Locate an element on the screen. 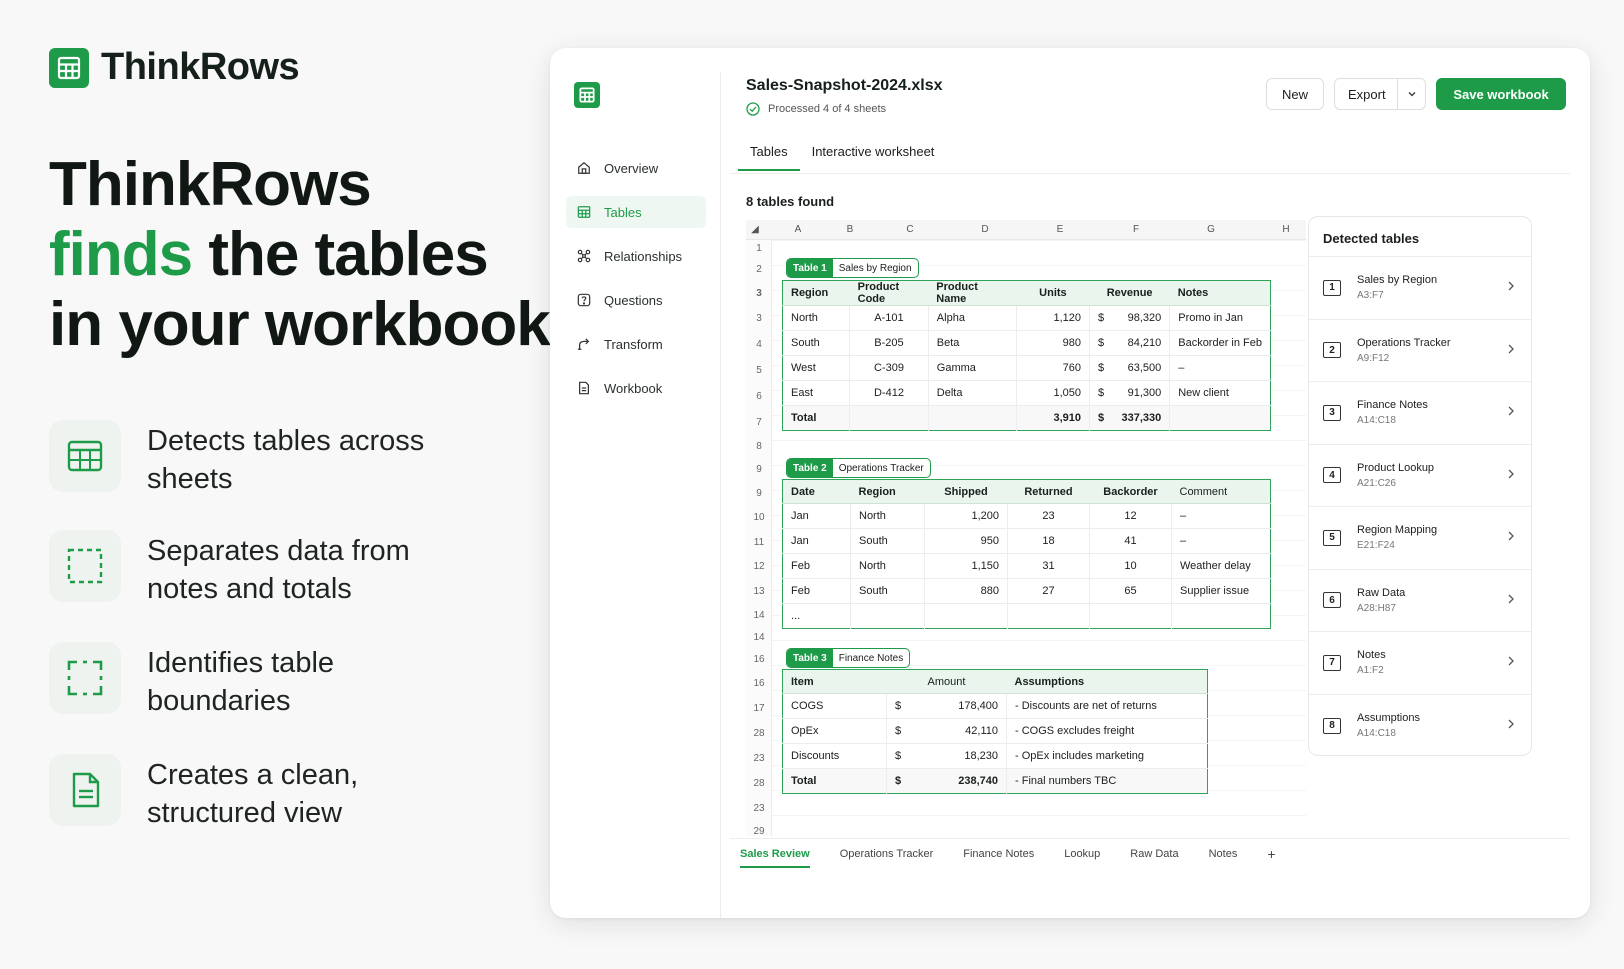 The height and width of the screenshot is (969, 1624). table-label-1: Table 1 Sales by Region is located at coordinates (852, 268).